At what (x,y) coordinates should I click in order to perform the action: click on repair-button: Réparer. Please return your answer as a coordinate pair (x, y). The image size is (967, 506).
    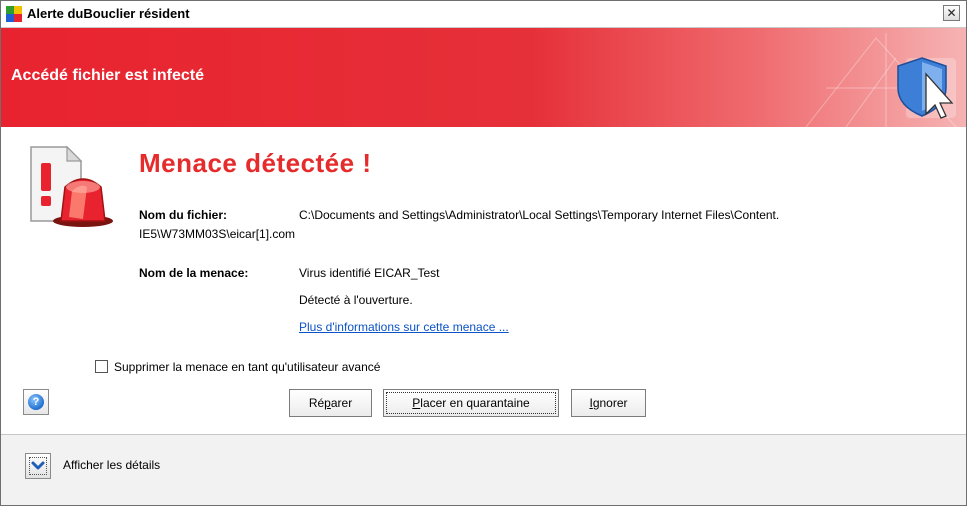
    Looking at the image, I should click on (330, 403).